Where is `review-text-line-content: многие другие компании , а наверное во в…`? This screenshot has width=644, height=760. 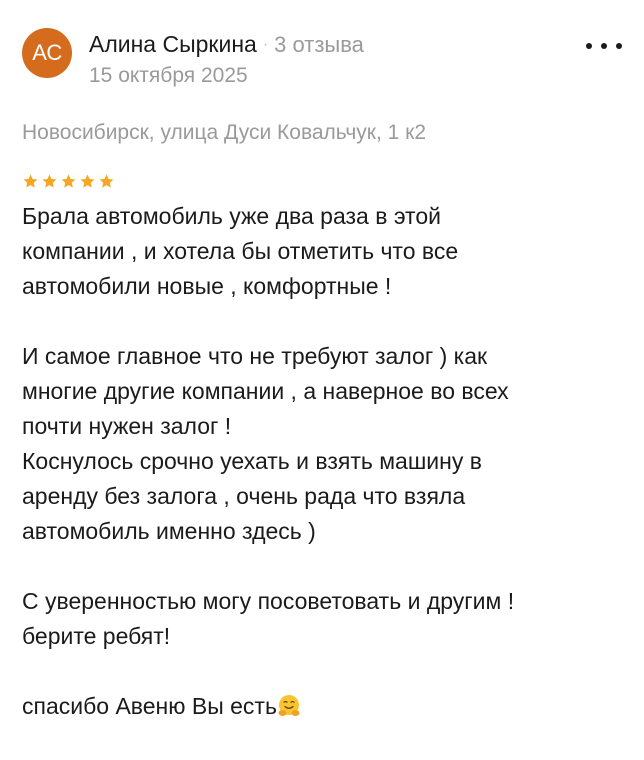
review-text-line-content: многие другие компании , а наверное во в… is located at coordinates (265, 391).